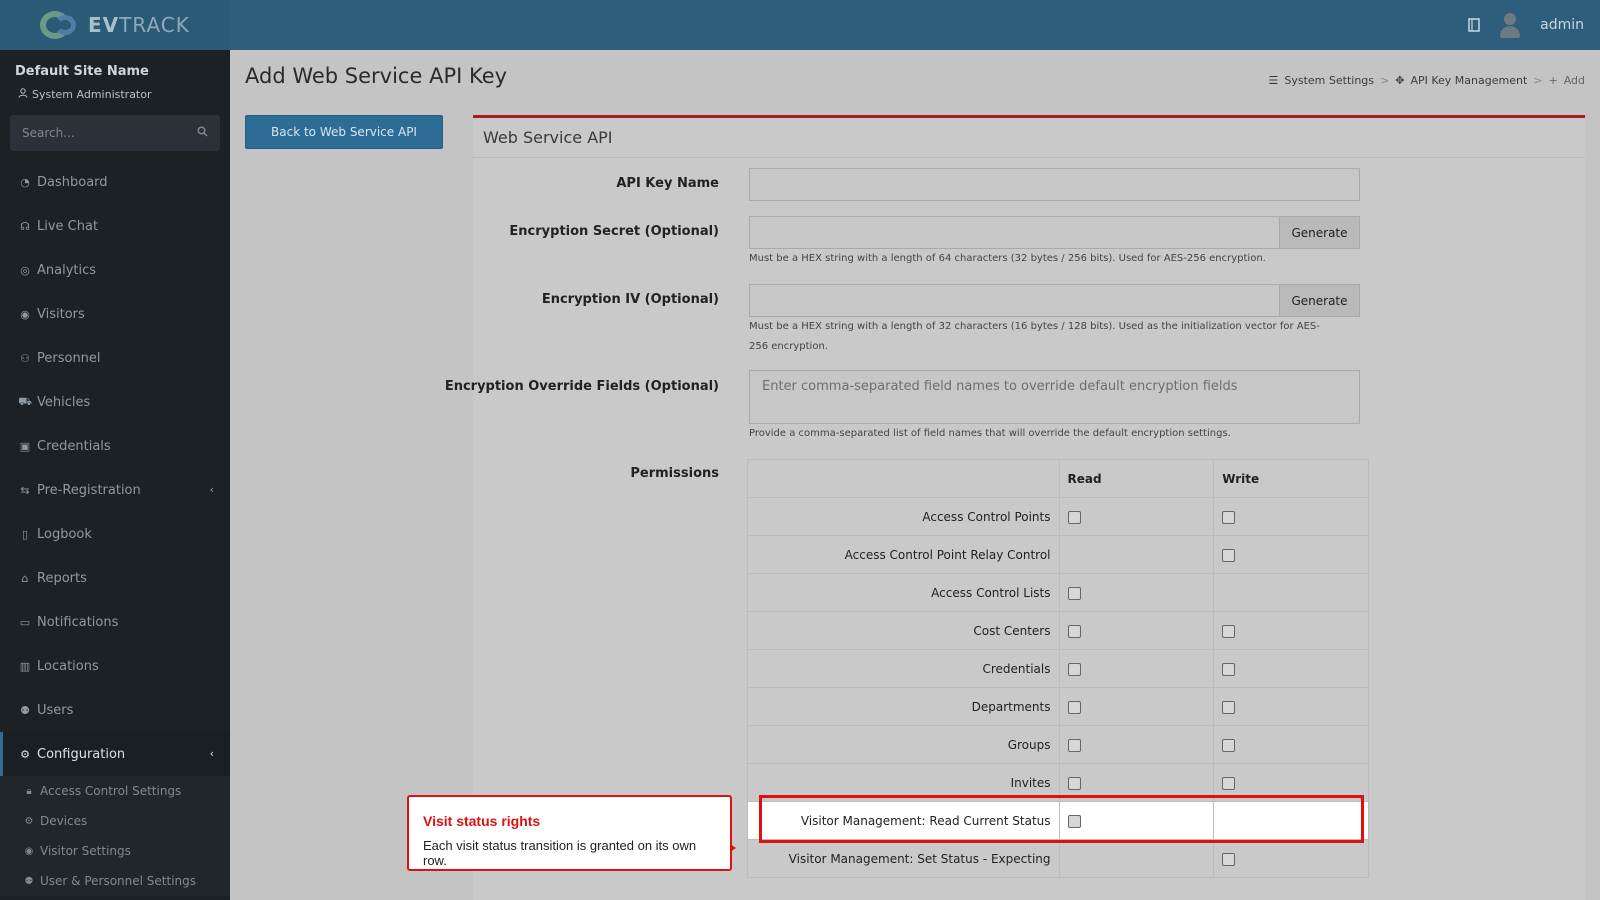  Describe the element at coordinates (62, 578) in the screenshot. I see `sidebar-item-label: Reports` at that location.